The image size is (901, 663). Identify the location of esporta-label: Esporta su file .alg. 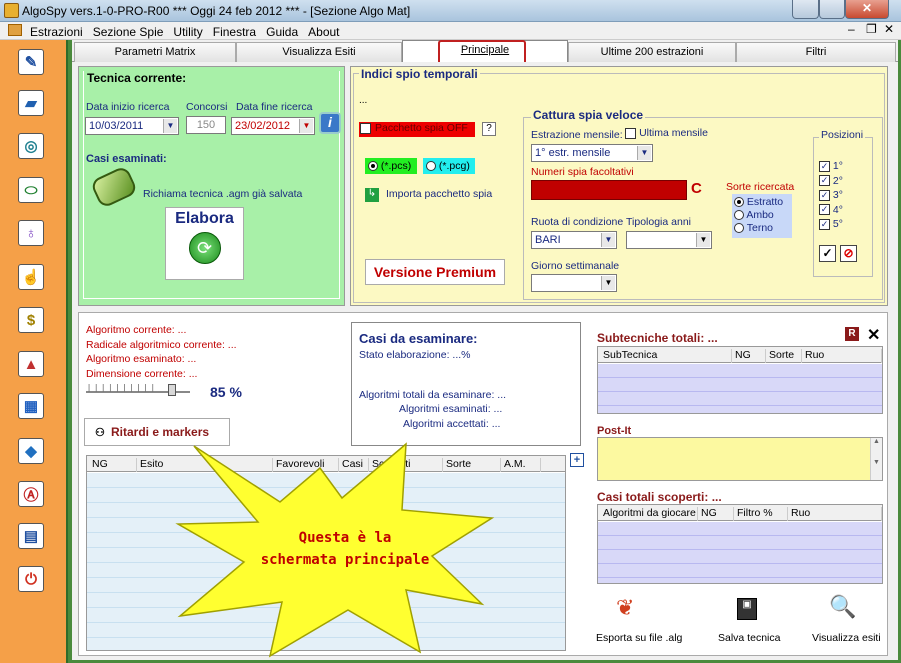
(639, 638).